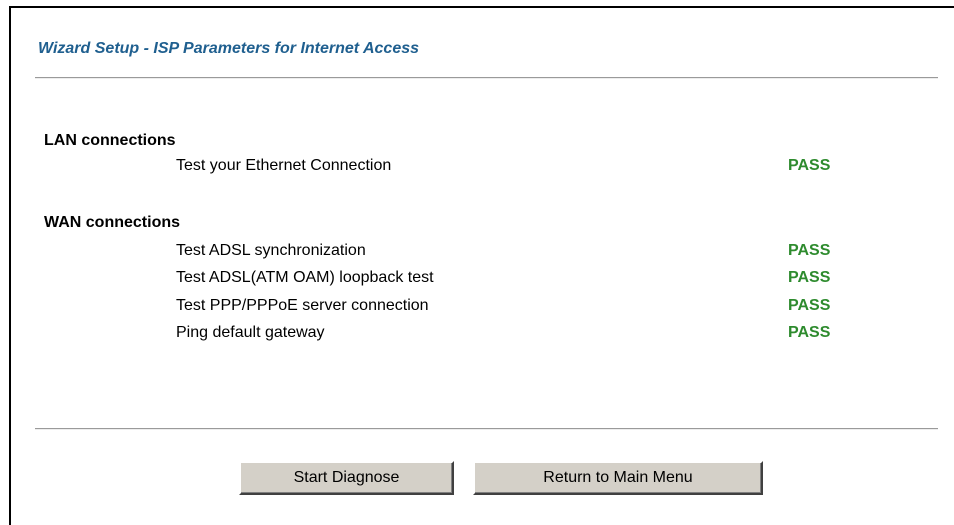 The height and width of the screenshot is (525, 954). Describe the element at coordinates (809, 165) in the screenshot. I see `test-result-ethernet: PASS` at that location.